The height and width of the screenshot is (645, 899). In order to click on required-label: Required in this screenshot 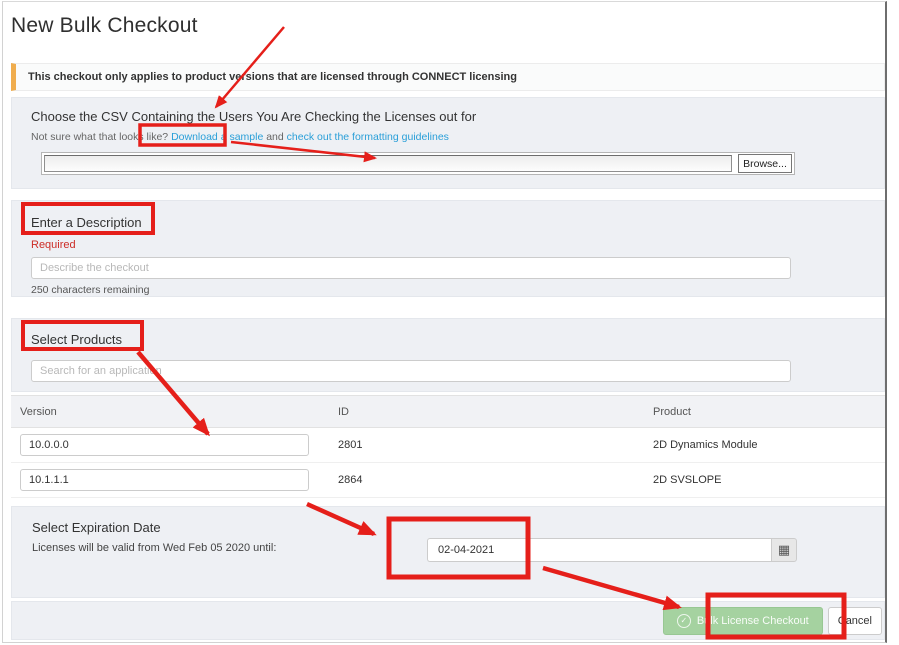, I will do `click(53, 245)`.